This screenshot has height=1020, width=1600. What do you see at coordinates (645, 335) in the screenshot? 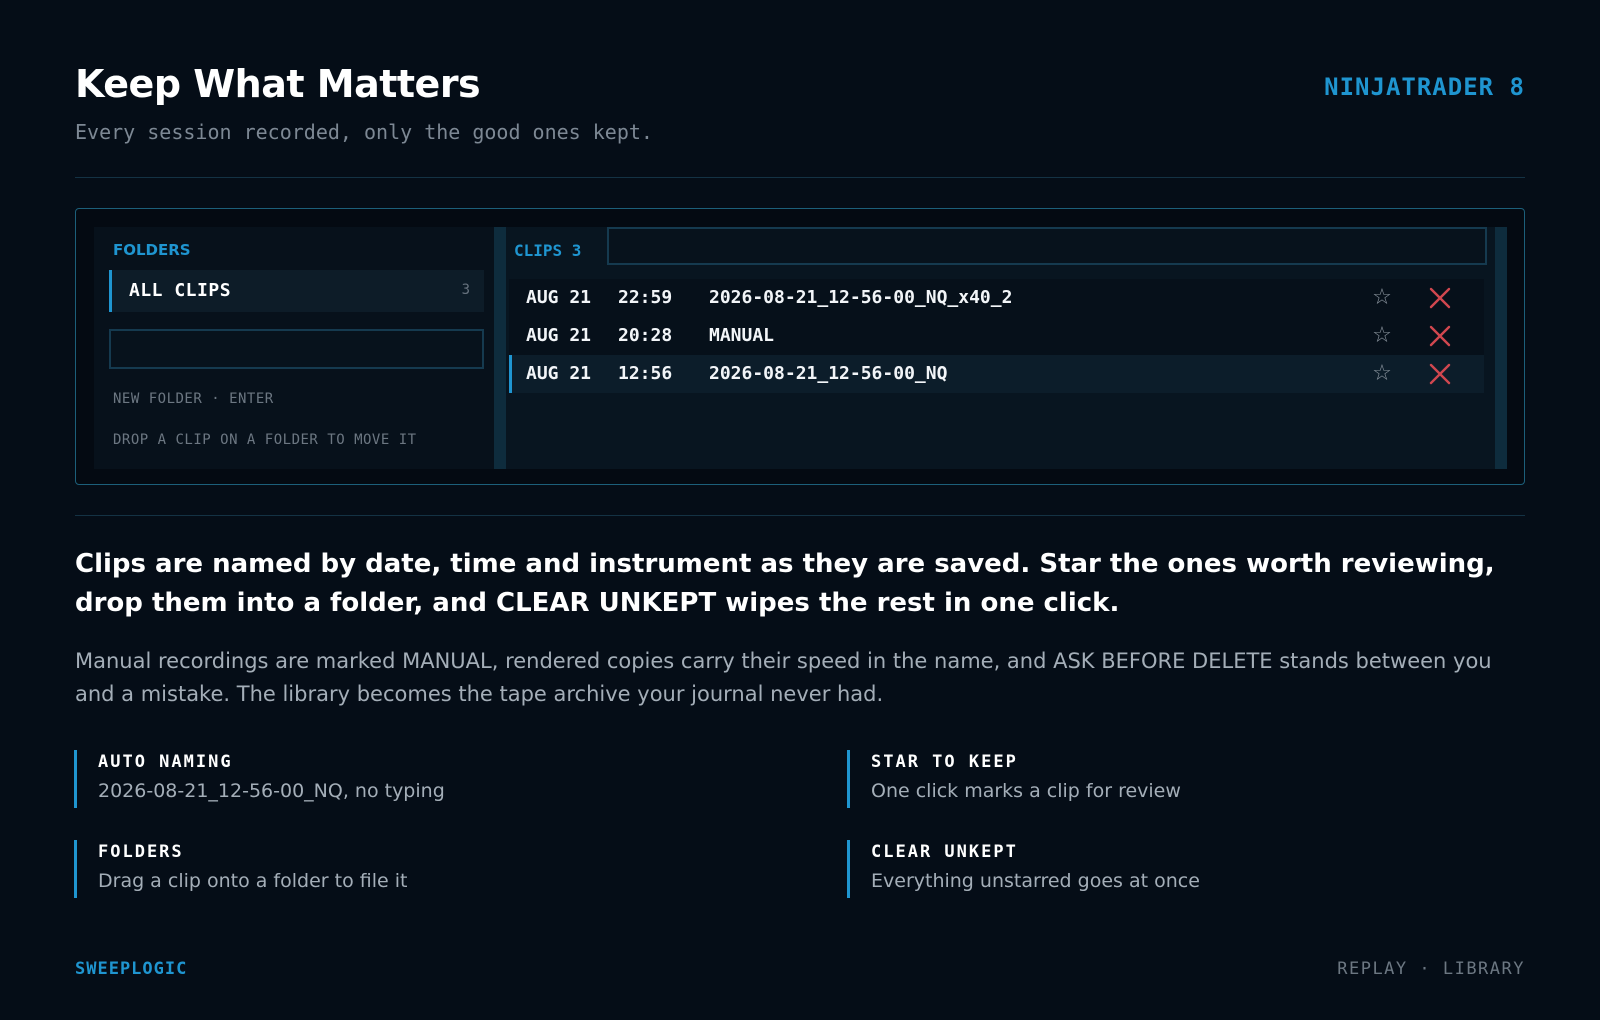
I see `clip-time: 20:28` at bounding box center [645, 335].